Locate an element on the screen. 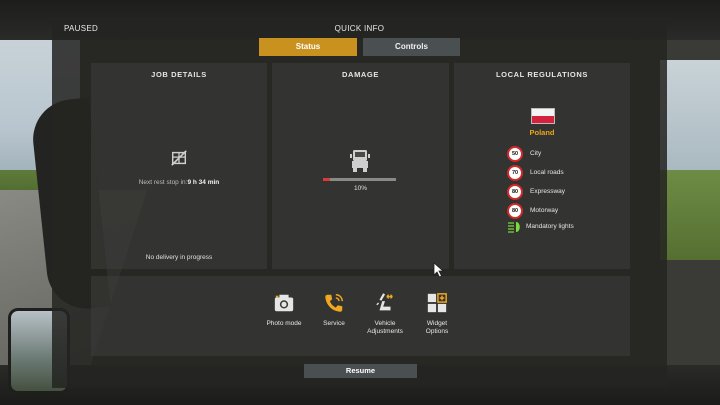 This screenshot has width=720, height=405. speed-limit-row: 70 Local roads is located at coordinates (535, 172).